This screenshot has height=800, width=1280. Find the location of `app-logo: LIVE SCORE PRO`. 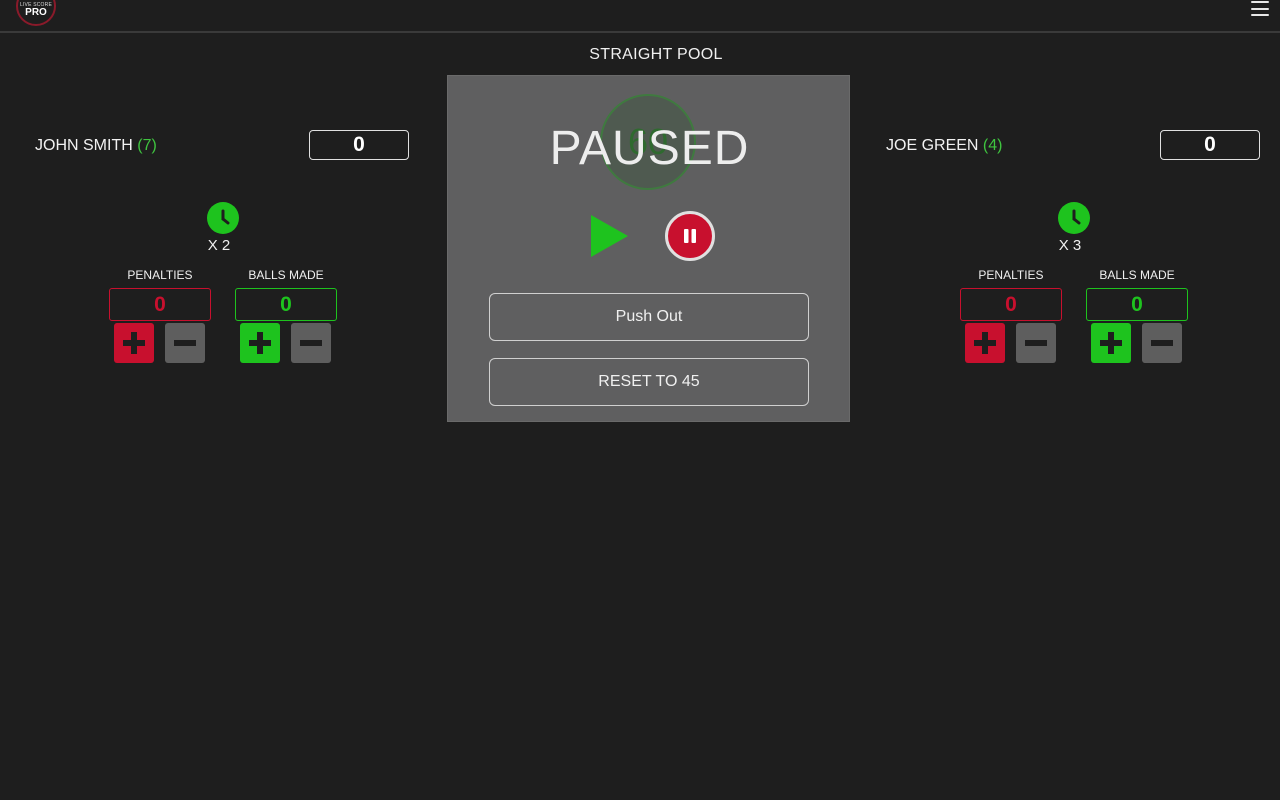

app-logo: LIVE SCORE PRO is located at coordinates (36, 13).